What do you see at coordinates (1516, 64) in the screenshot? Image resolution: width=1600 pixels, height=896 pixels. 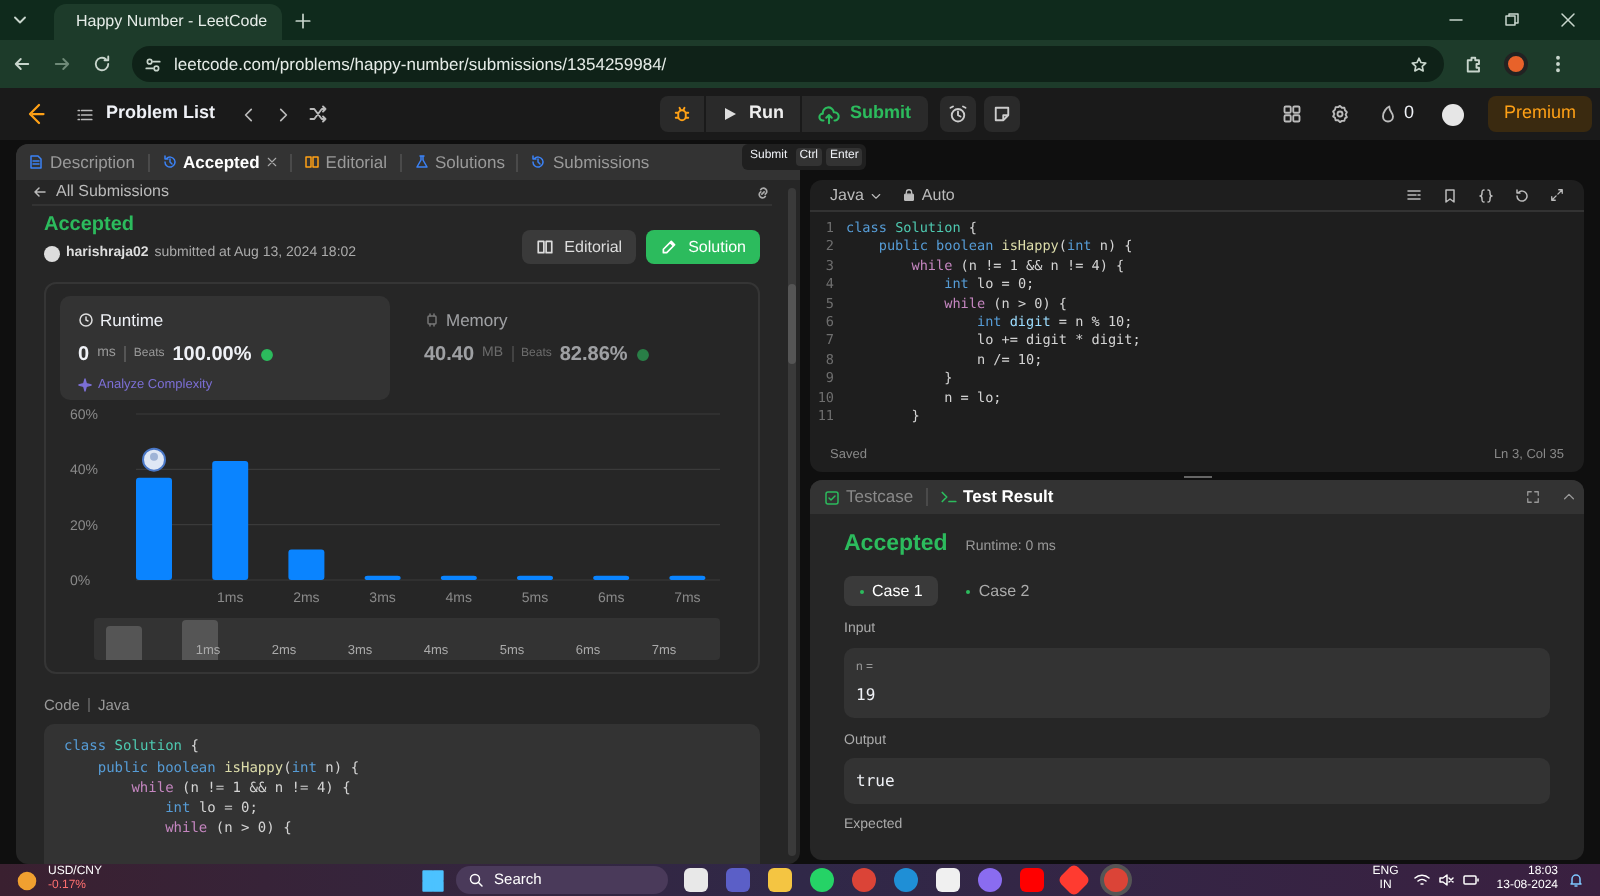 I see `profile-avatar` at bounding box center [1516, 64].